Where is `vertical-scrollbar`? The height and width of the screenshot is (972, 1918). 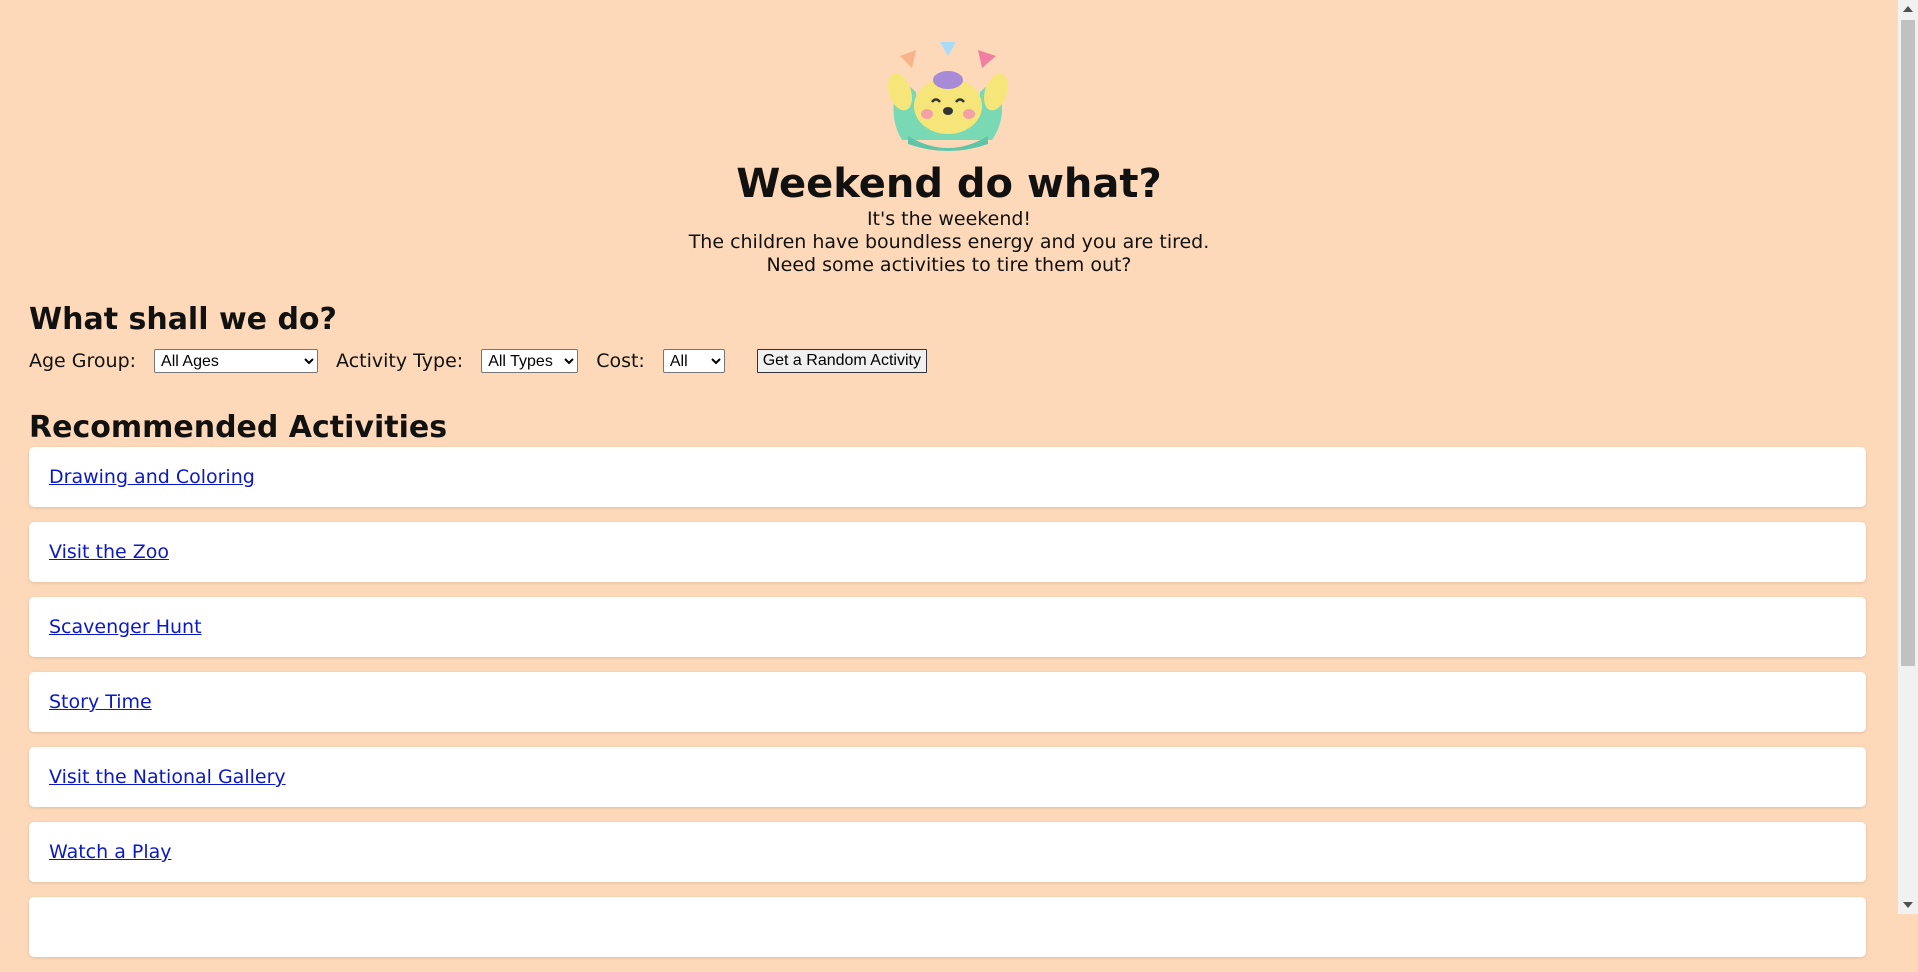
vertical-scrollbar is located at coordinates (1907, 457).